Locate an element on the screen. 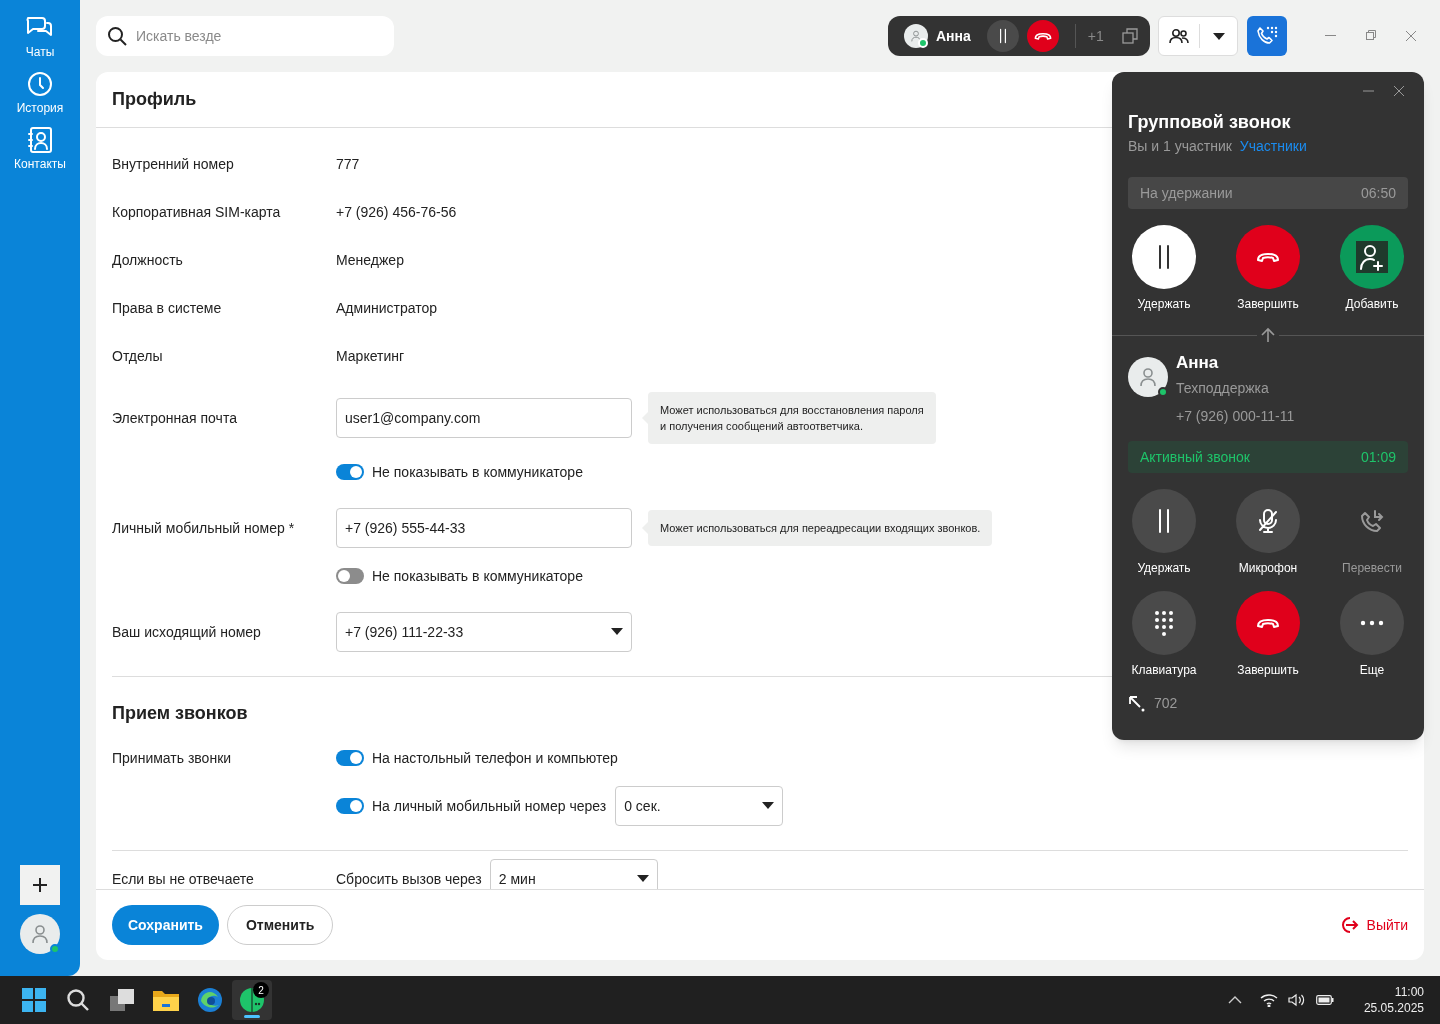  search-field: Искать везде is located at coordinates (245, 36).